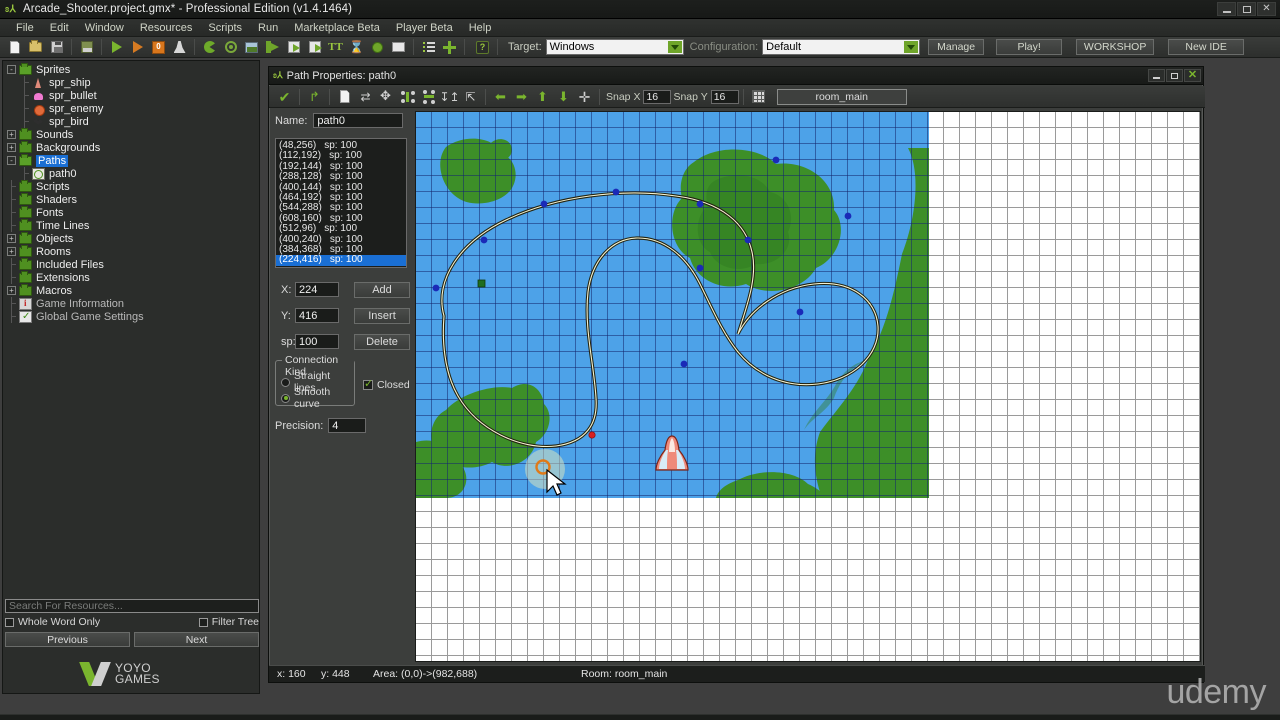 The width and height of the screenshot is (1280, 720). What do you see at coordinates (542, 96) in the screenshot?
I see `move-up-icon: ⬆` at bounding box center [542, 96].